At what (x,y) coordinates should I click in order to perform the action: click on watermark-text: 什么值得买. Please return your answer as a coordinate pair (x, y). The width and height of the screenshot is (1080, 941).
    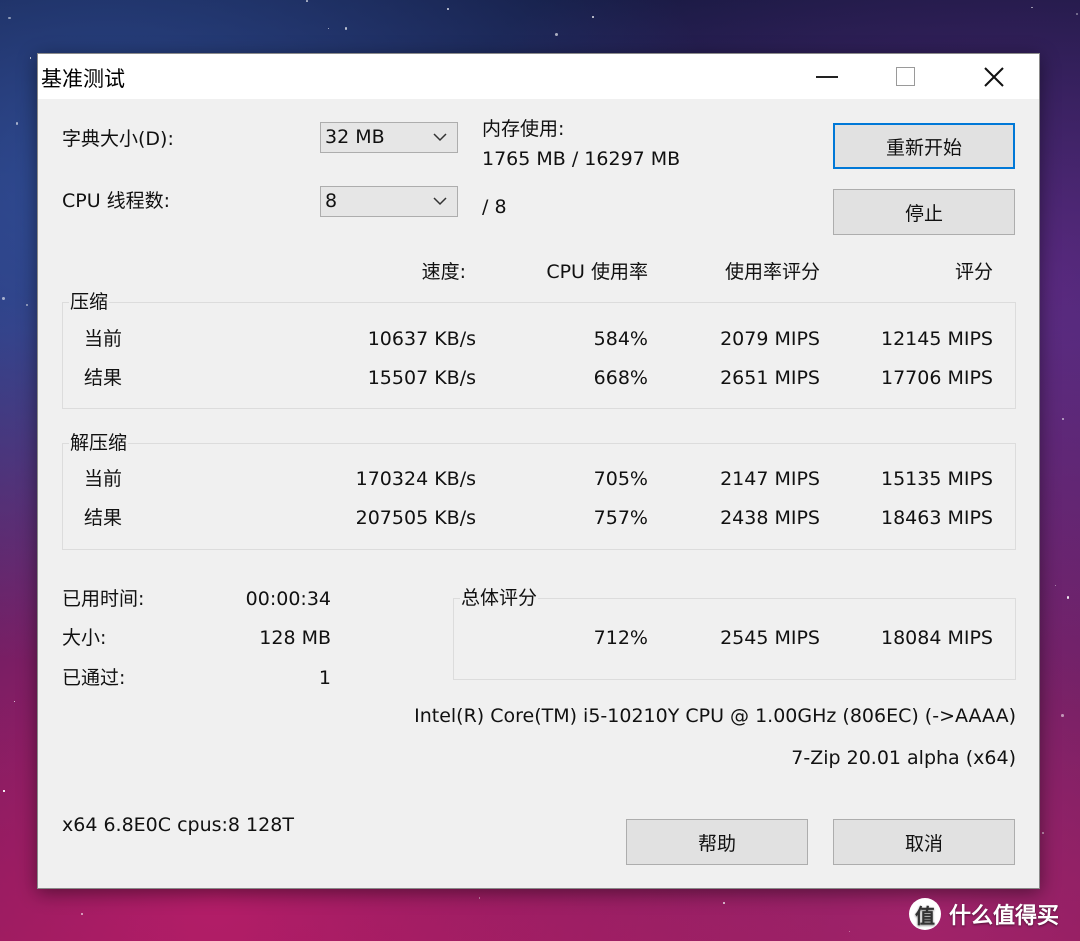
    Looking at the image, I should click on (1004, 916).